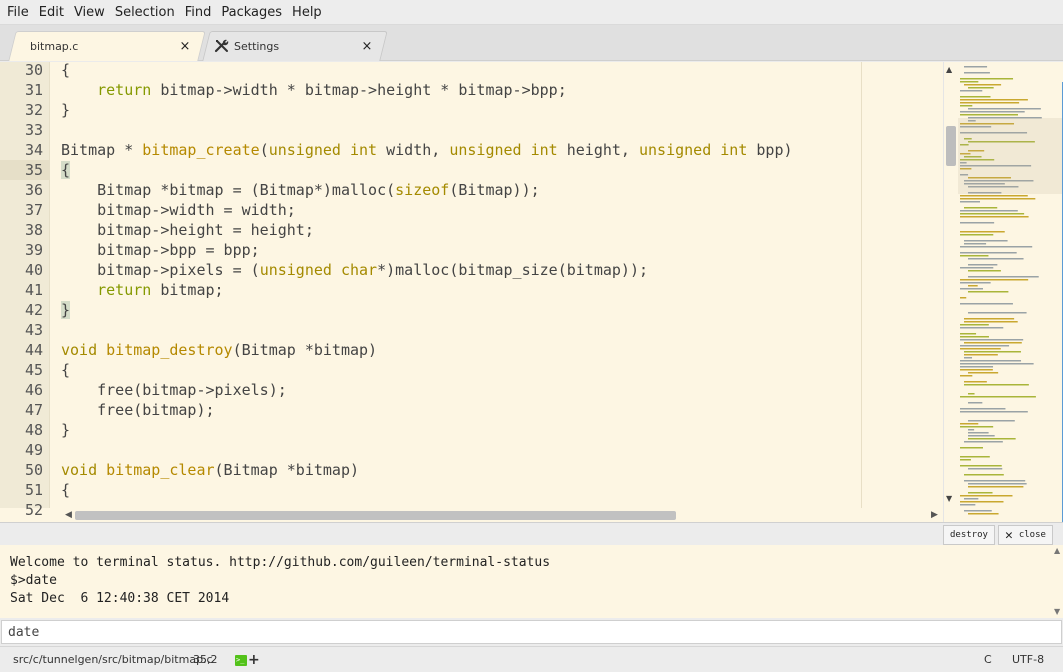 This screenshot has height=672, width=1063. Describe the element at coordinates (295, 46) in the screenshot. I see `tab-settings: Settings ×` at that location.